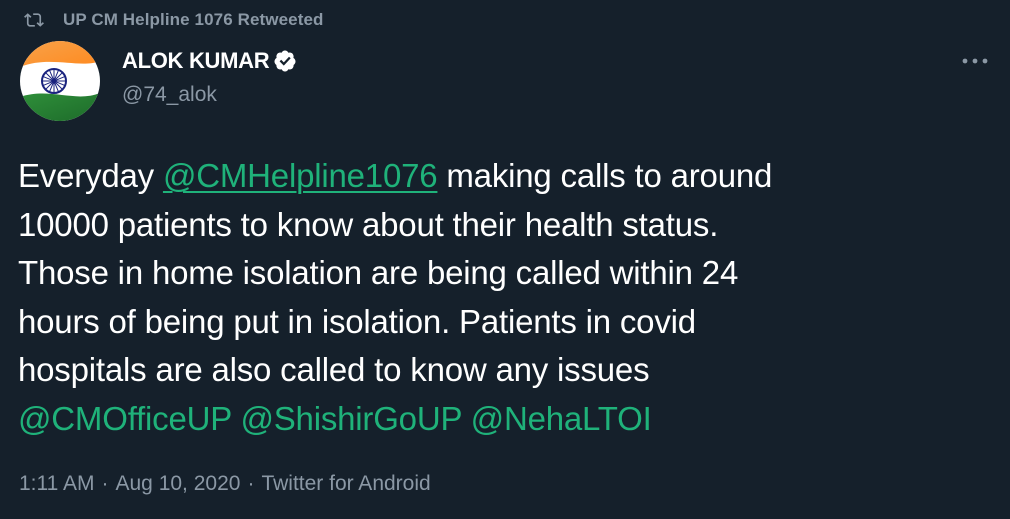  I want to click on retweet-banner: UP CM Helpline 1076 Retweeted, so click(174, 20).